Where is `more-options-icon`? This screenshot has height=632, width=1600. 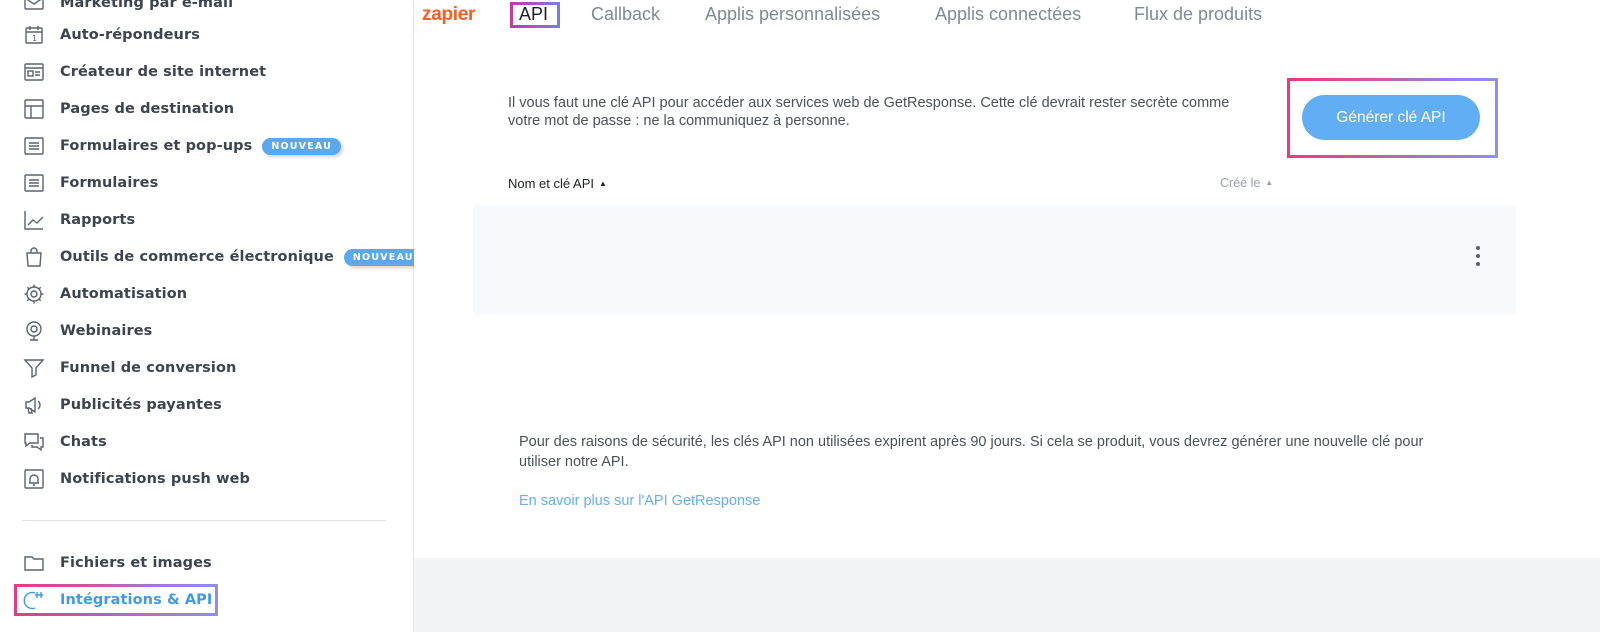 more-options-icon is located at coordinates (1478, 256).